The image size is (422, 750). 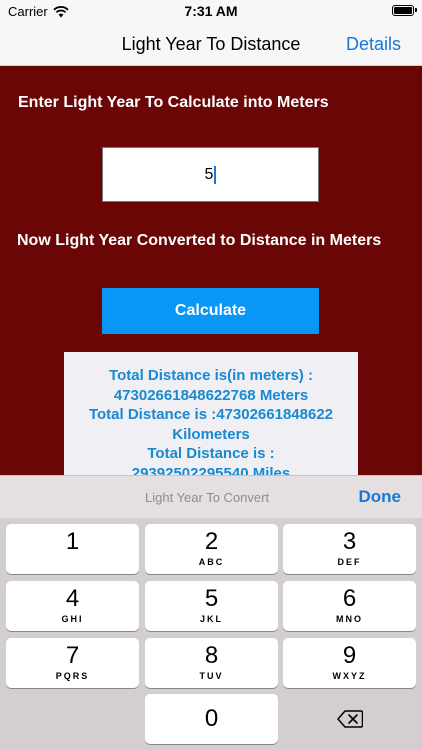 What do you see at coordinates (211, 541) in the screenshot?
I see `key-digit: 2` at bounding box center [211, 541].